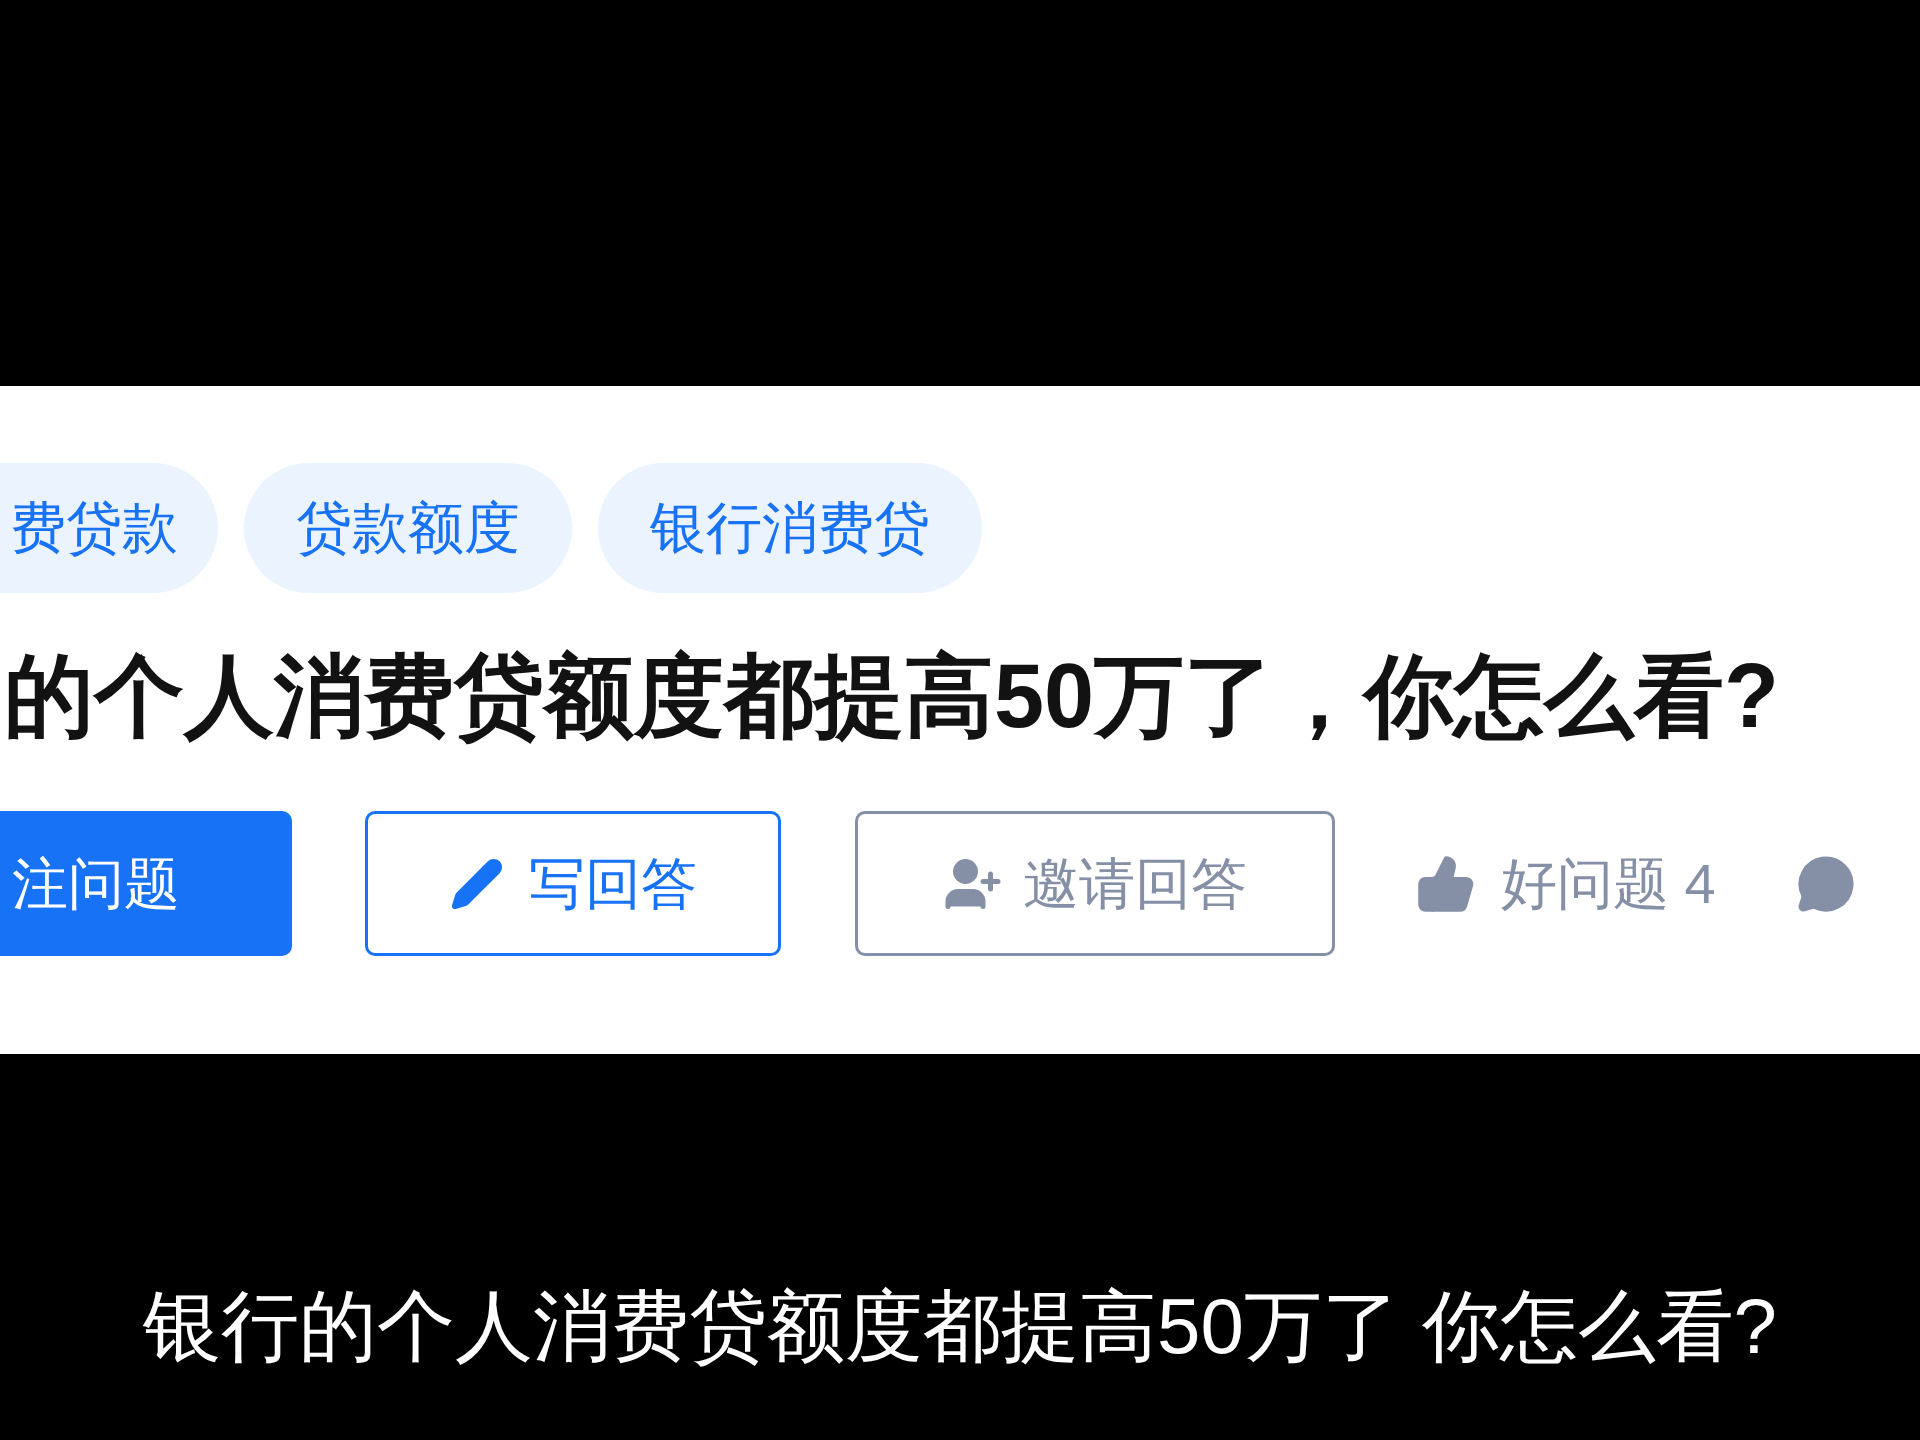 This screenshot has width=1920, height=1440. I want to click on follow-button: 注问题, so click(146, 883).